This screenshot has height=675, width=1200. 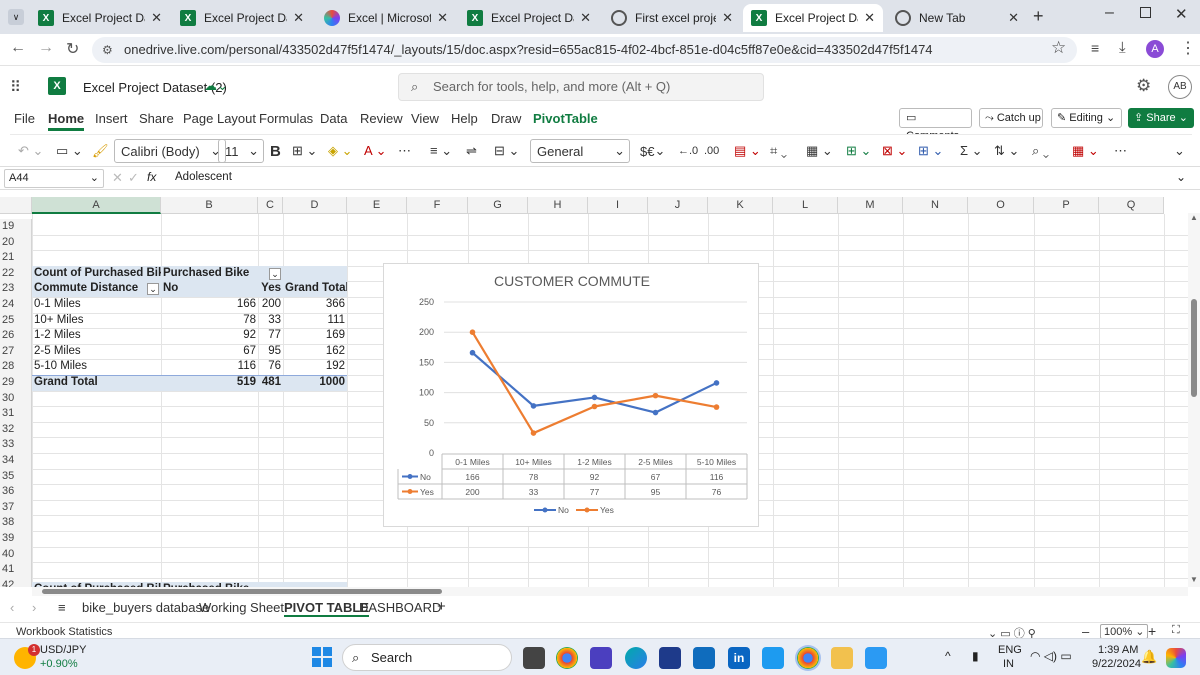 What do you see at coordinates (15, 87) in the screenshot?
I see `app-launcher-icon: ⠿` at bounding box center [15, 87].